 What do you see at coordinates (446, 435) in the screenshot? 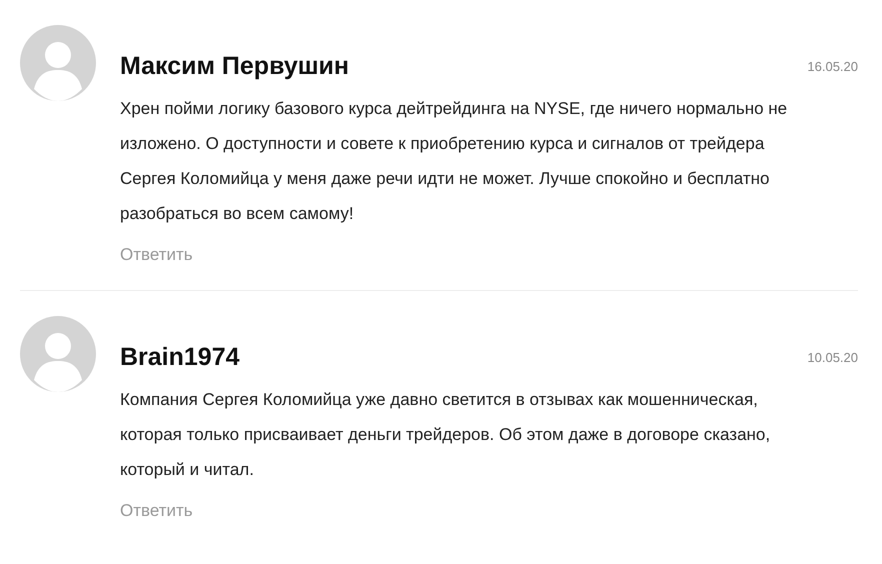
I see `comment-text: Компания Сергея Коломийца уже давно светится в отзывах как мошенническая, которая только присваивает деньги трейдеров. Об этом даже в договоре сказано, который и читал.` at bounding box center [446, 435].